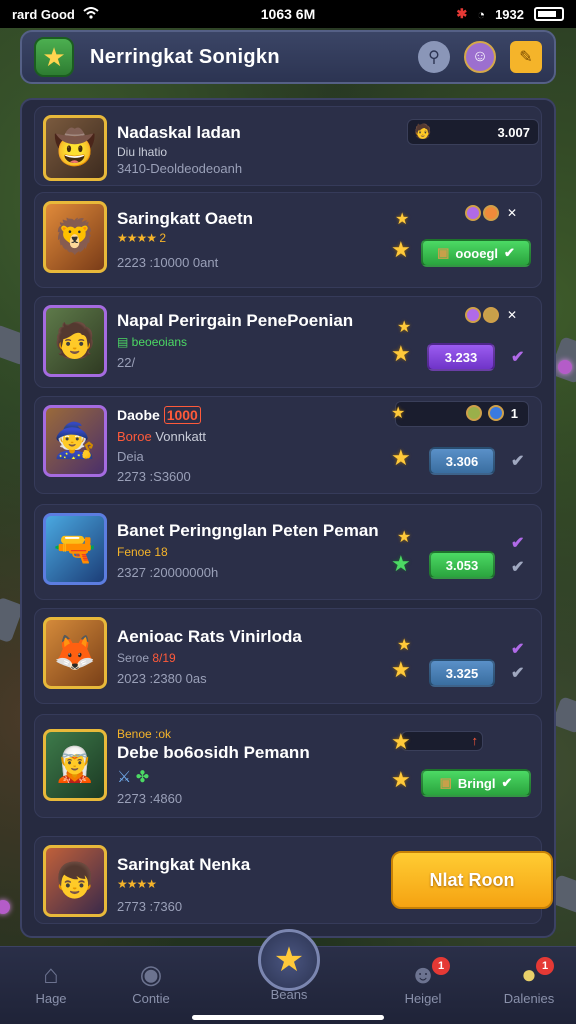 The image size is (576, 1024). What do you see at coordinates (529, 974) in the screenshot?
I see `lightbulb-icon: ●` at bounding box center [529, 974].